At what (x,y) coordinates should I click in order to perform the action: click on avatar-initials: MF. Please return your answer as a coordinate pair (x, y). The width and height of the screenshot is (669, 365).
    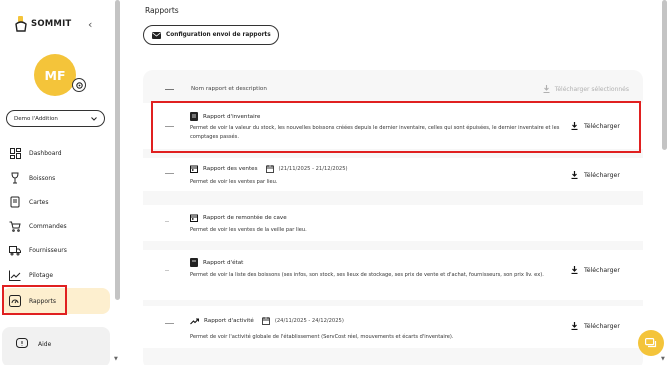
    Looking at the image, I should click on (55, 75).